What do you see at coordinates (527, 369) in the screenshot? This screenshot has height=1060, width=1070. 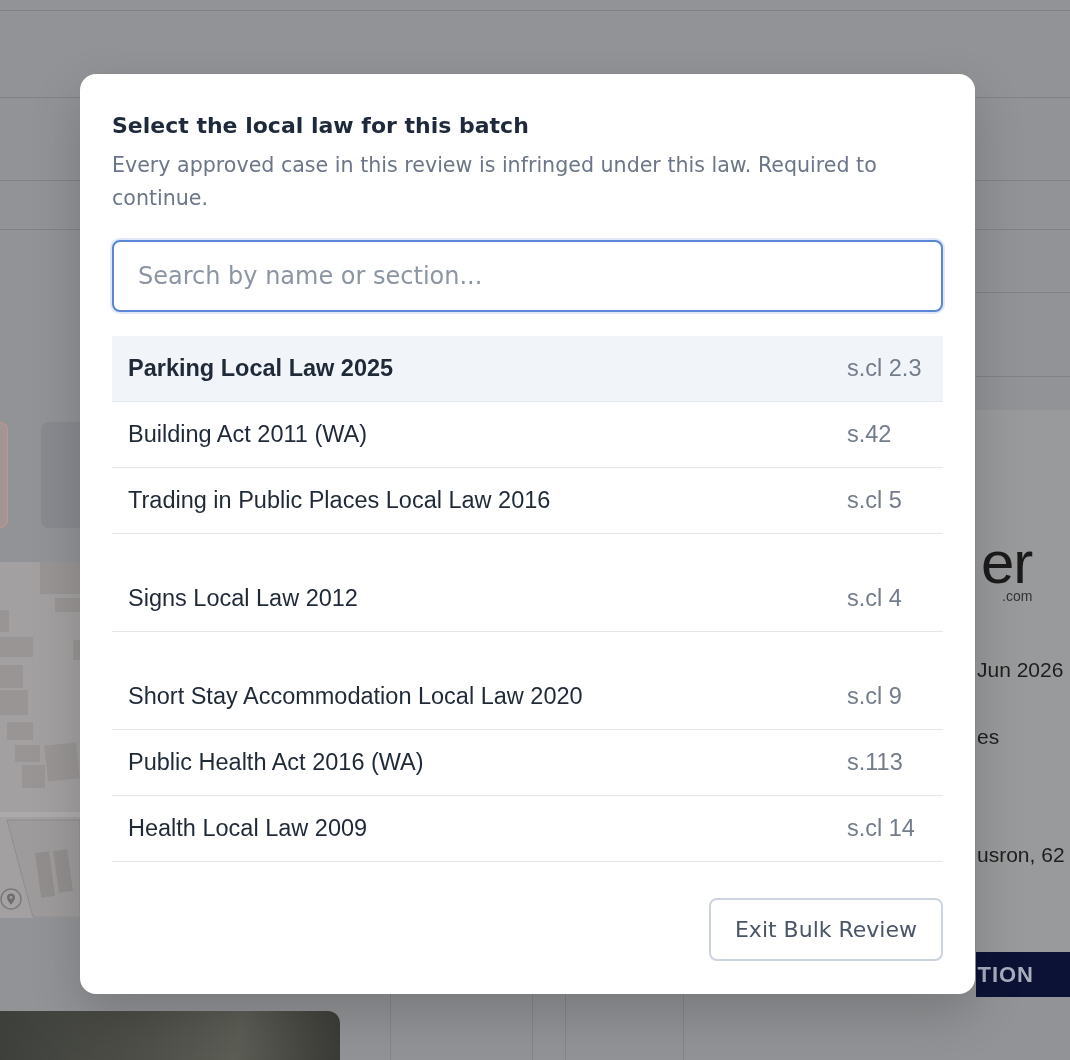 I see `law-option: Parking Local Law 2025 s.cl 2.3` at bounding box center [527, 369].